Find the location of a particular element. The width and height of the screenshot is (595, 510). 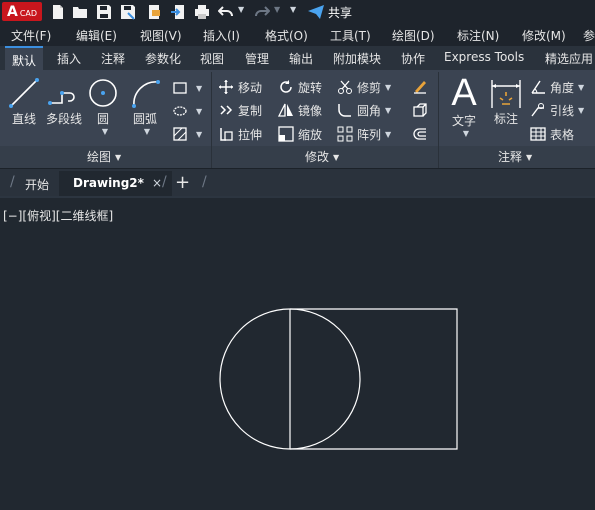

undo-icon is located at coordinates (226, 12).